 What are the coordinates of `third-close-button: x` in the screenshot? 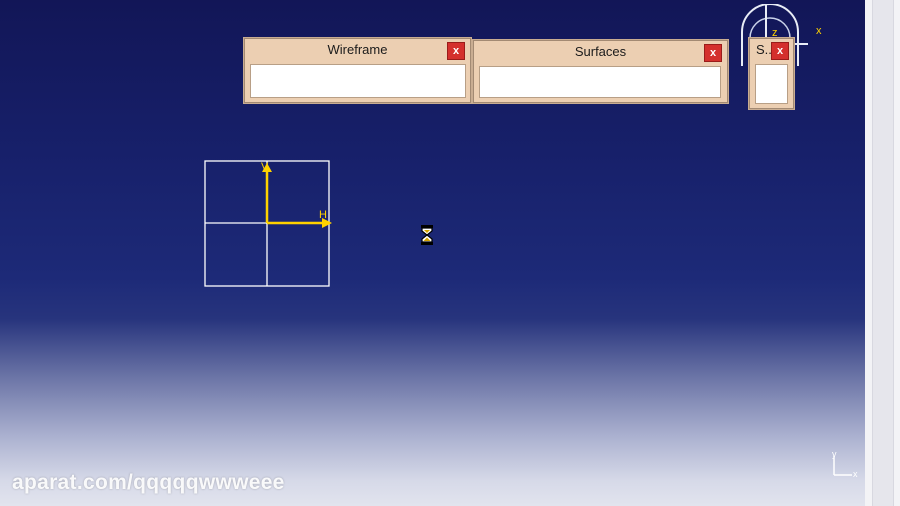 It's located at (780, 51).